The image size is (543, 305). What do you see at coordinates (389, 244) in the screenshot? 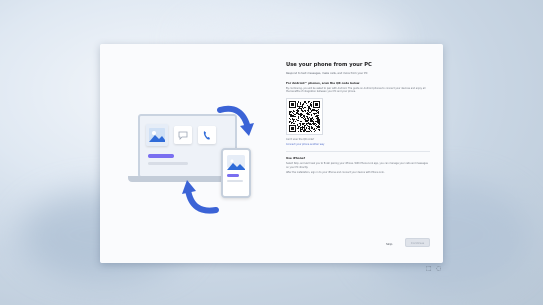
I see `skip-button: Skip` at bounding box center [389, 244].